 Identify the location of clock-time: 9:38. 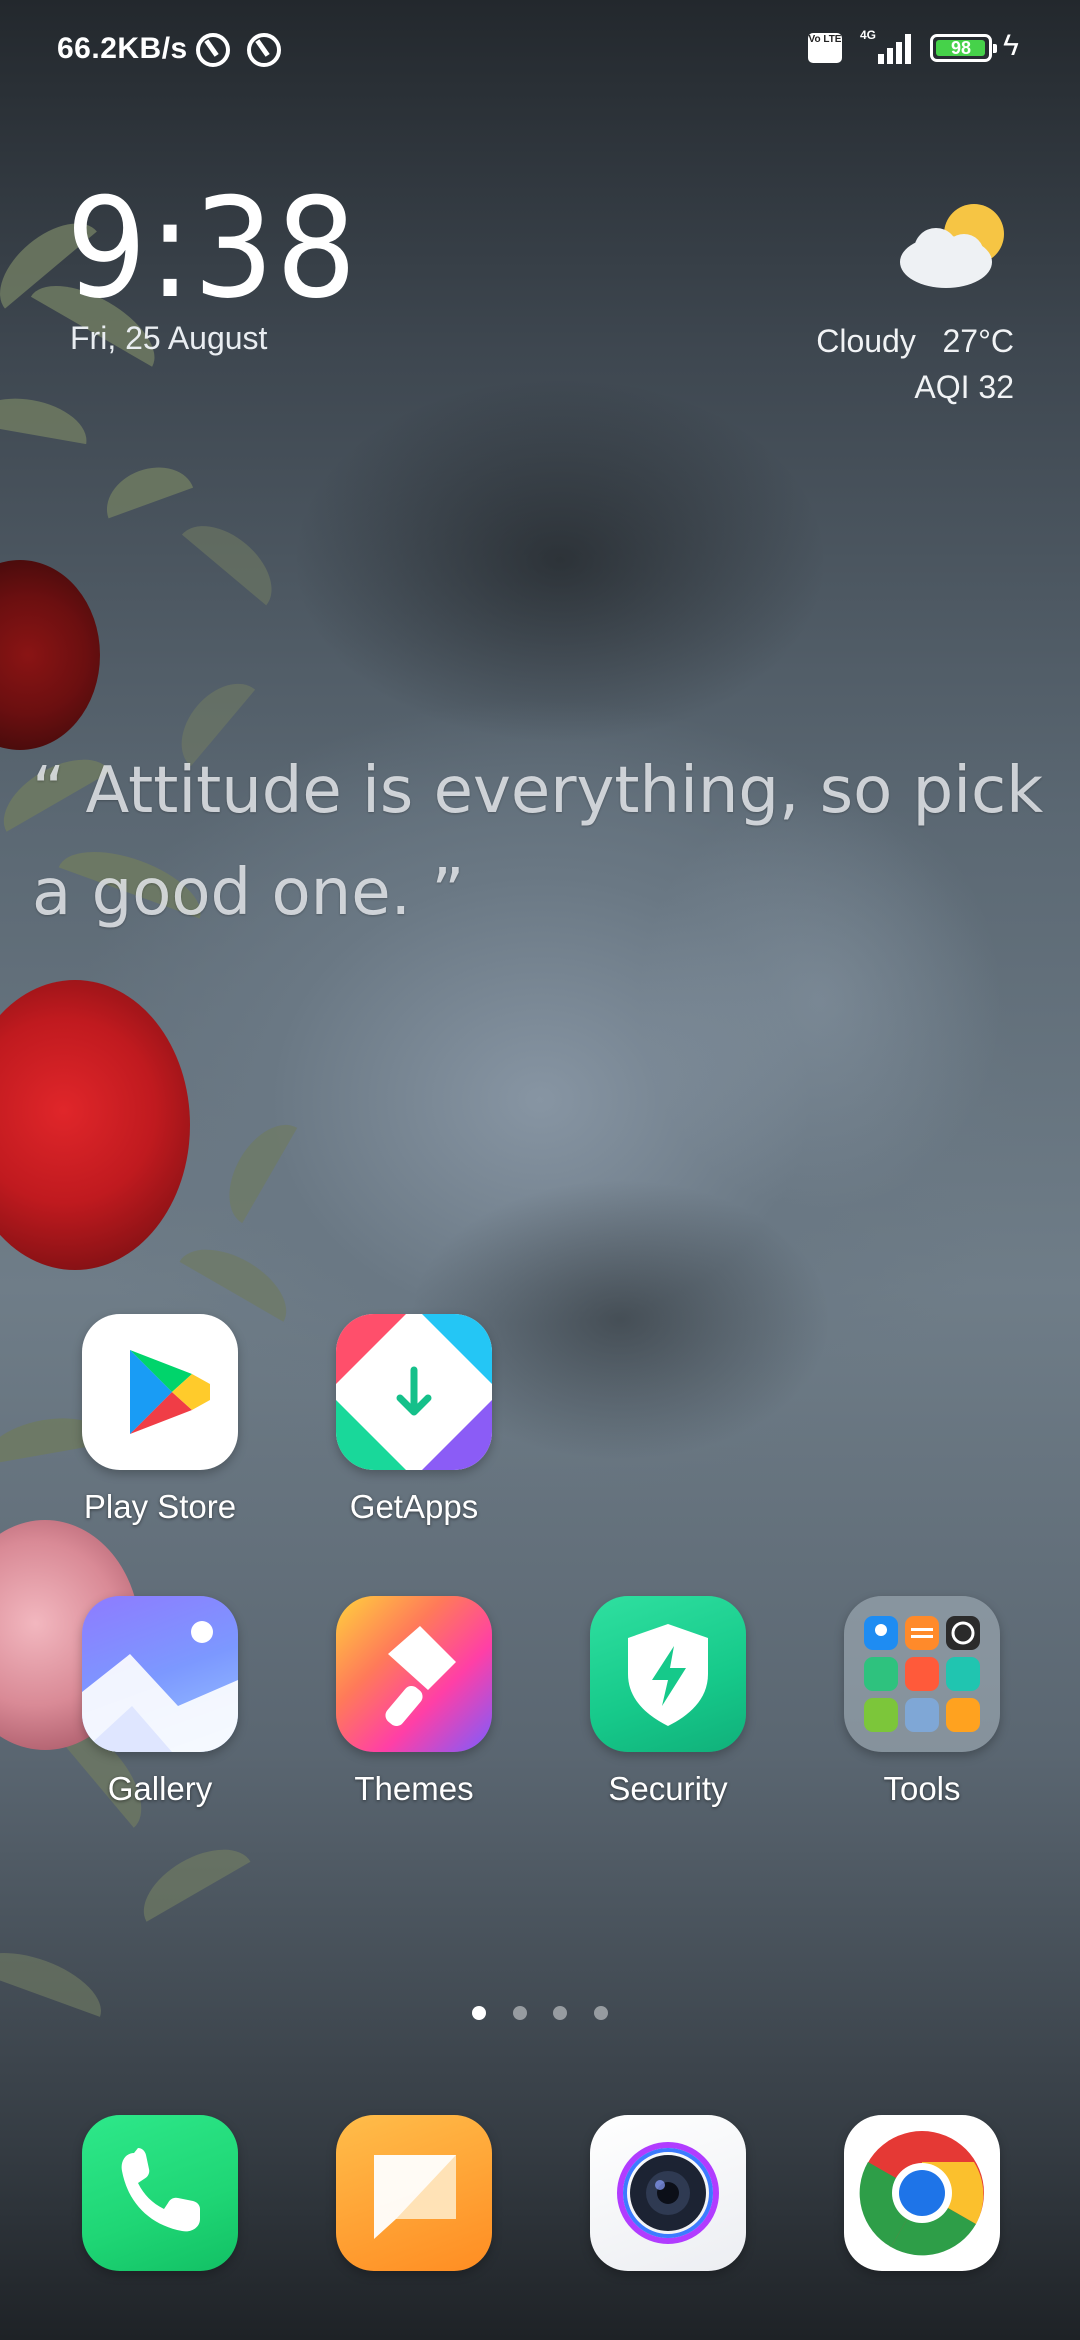
(212, 249).